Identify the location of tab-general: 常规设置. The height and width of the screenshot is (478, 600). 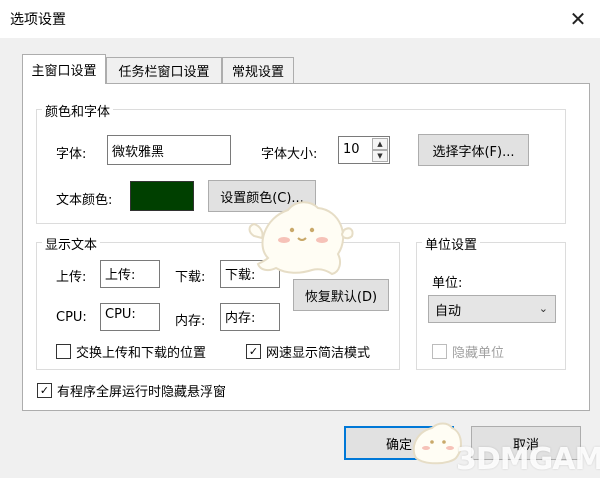
(258, 70).